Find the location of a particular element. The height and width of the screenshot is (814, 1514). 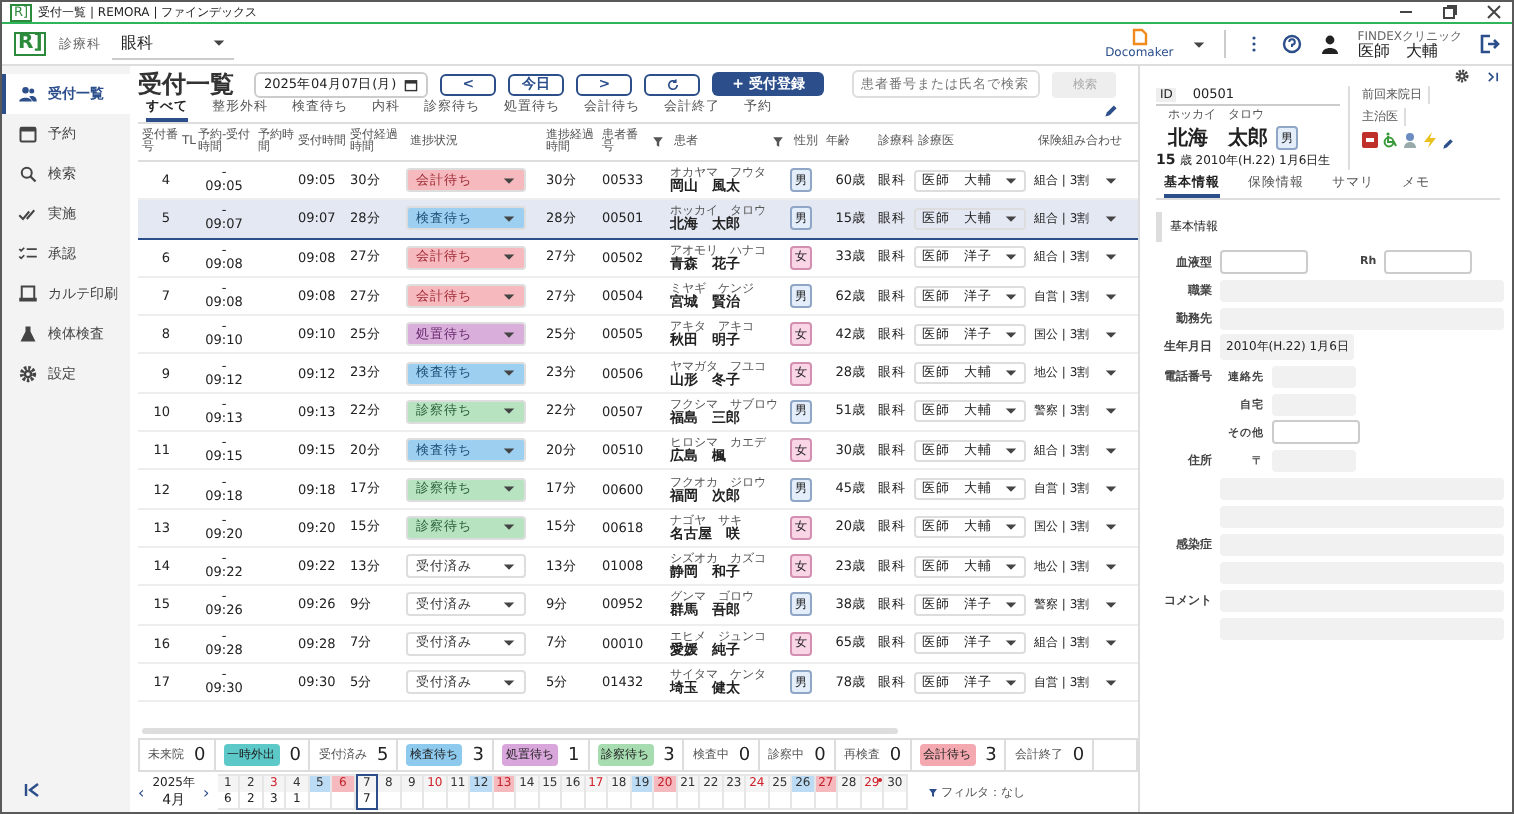

card-icon is located at coordinates (1370, 140).